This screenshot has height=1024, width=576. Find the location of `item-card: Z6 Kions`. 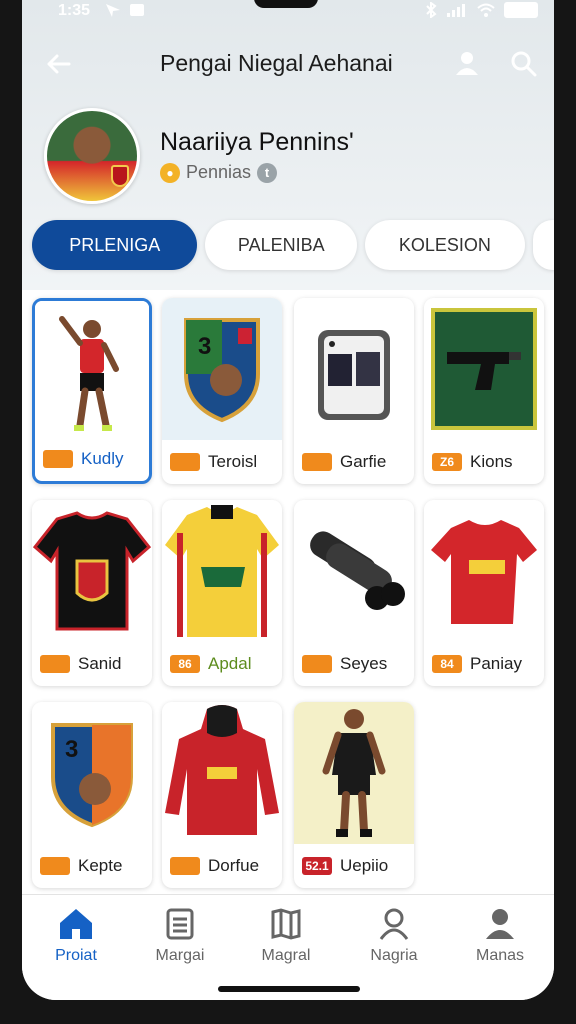

item-card: Z6 Kions is located at coordinates (484, 391).